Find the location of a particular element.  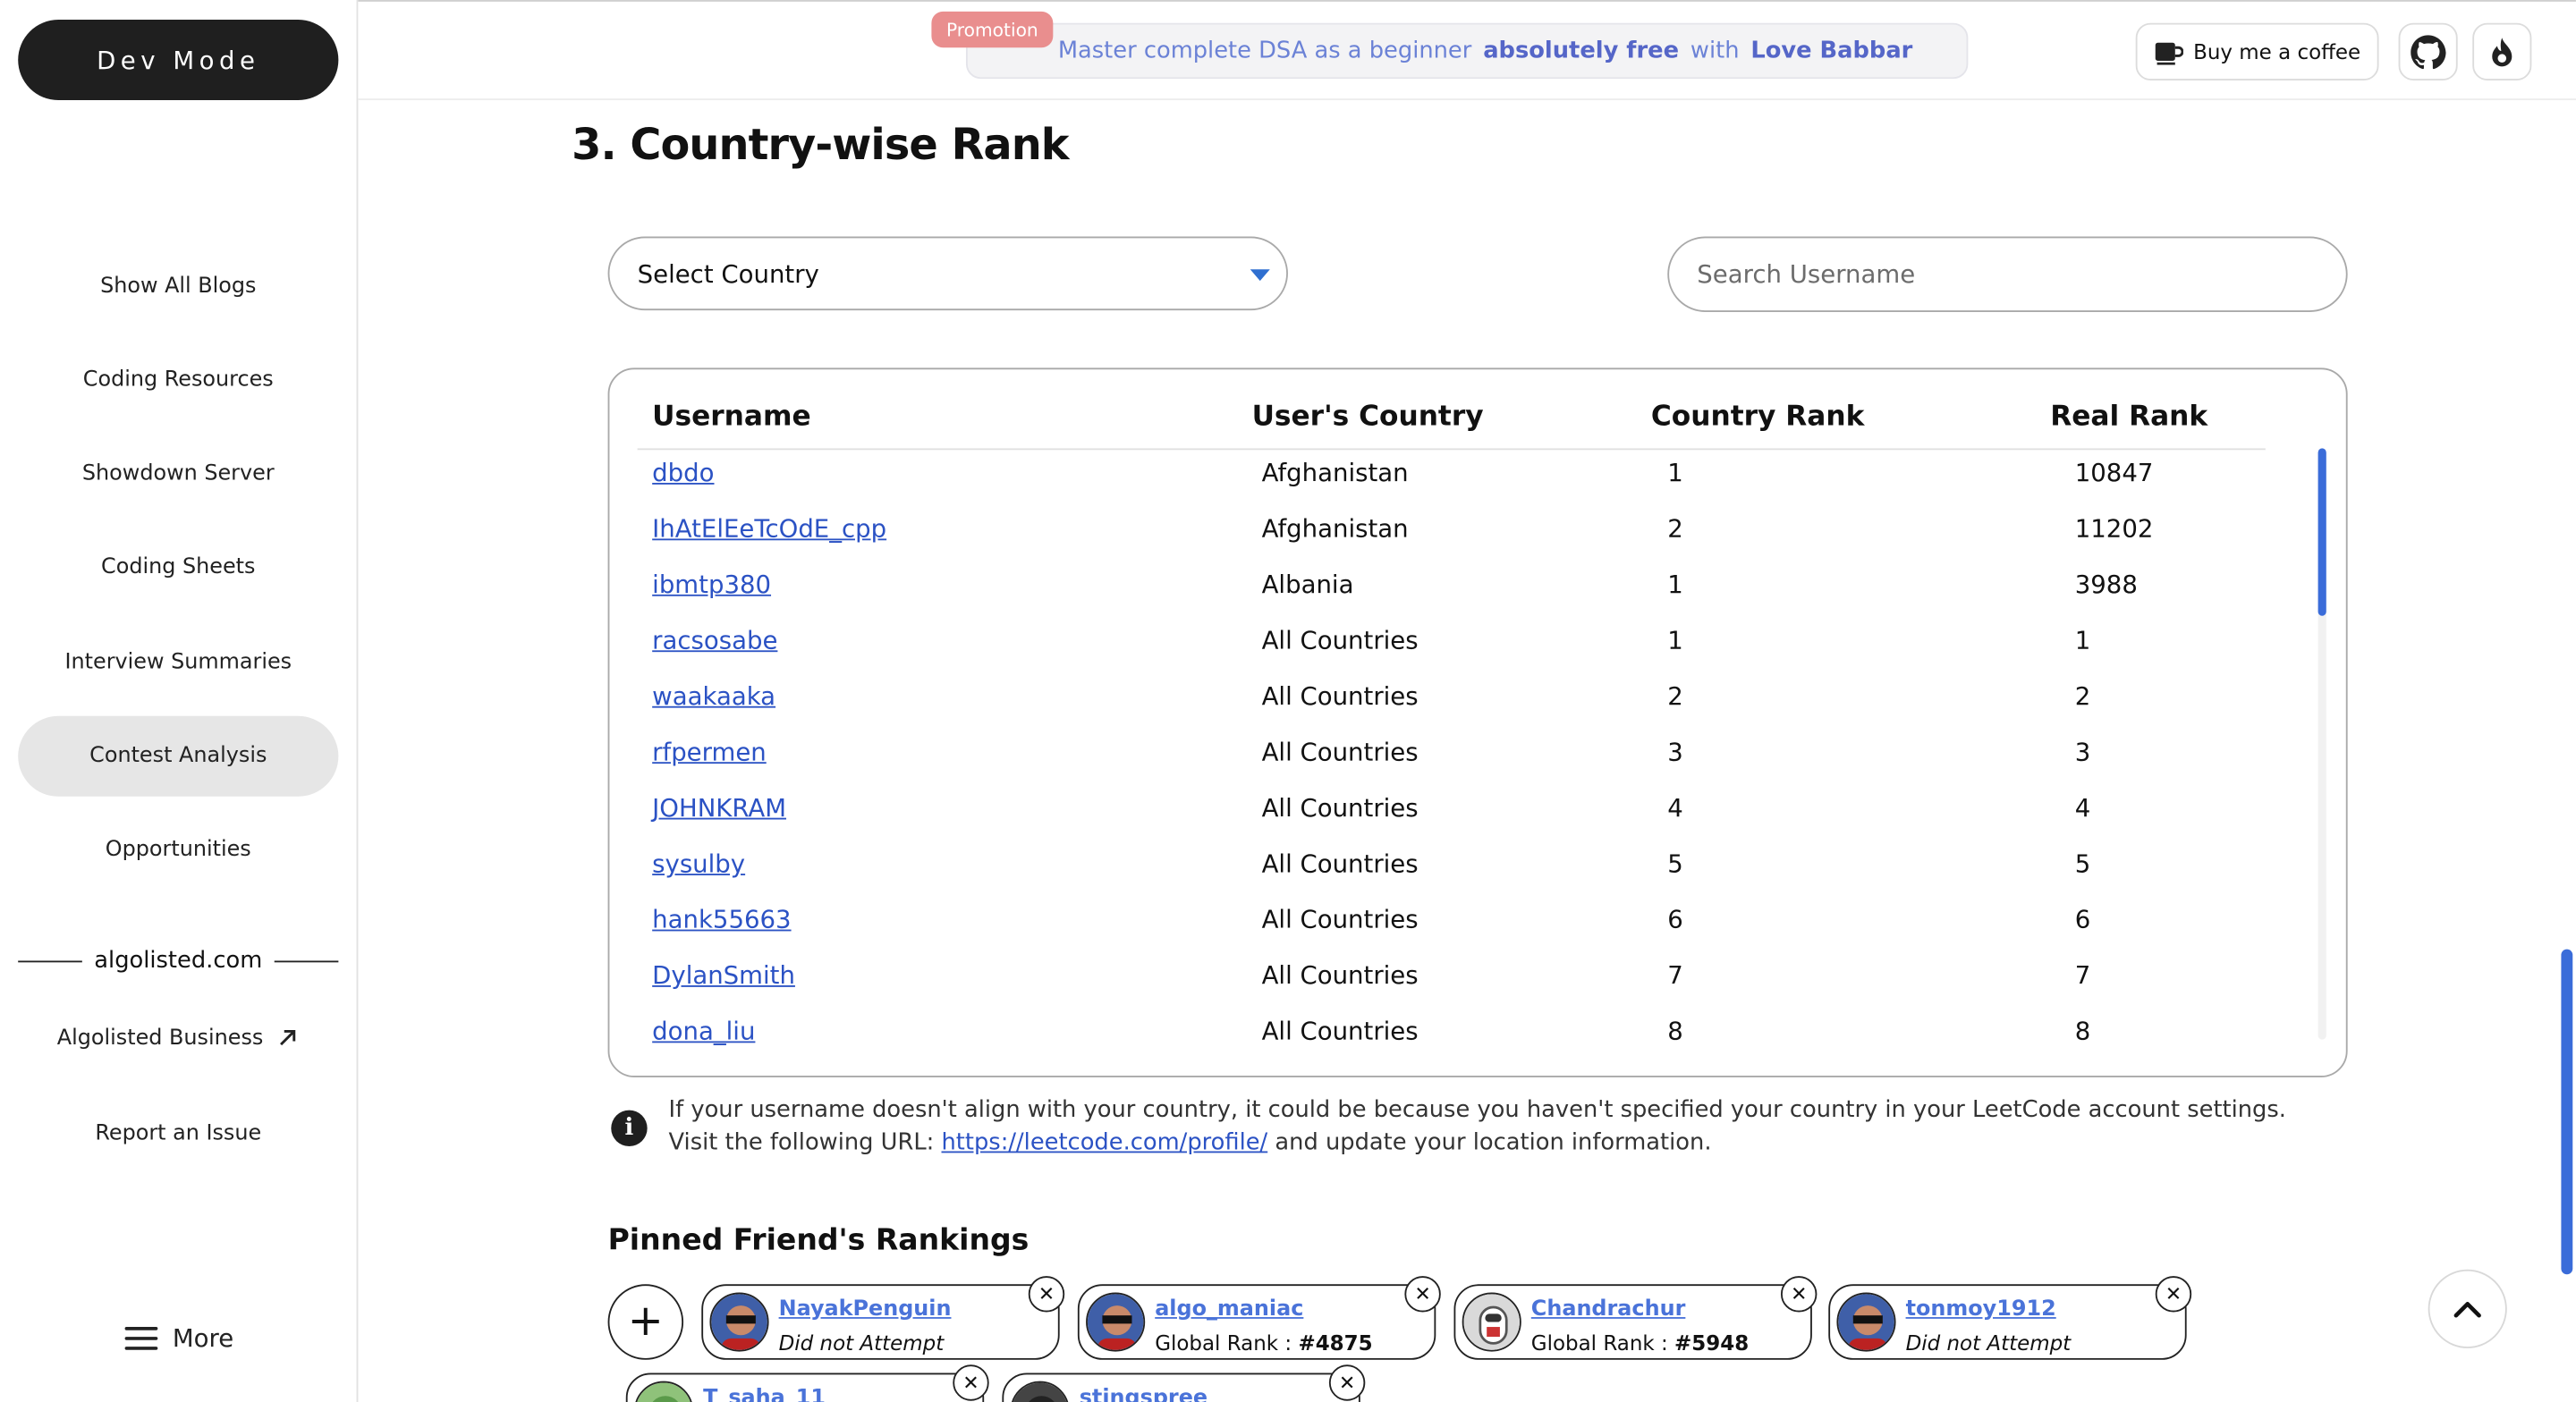

friend-card: T_saha_11 ✕ is located at coordinates (807, 1383).